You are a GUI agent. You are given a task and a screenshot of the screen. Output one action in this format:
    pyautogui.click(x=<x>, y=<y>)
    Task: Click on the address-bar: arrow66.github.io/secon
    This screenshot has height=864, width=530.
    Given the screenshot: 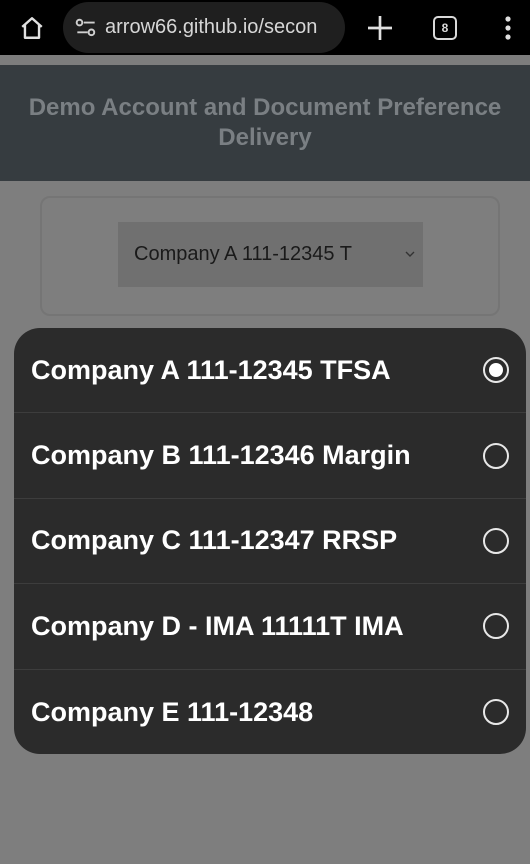 What is the action you would take?
    pyautogui.click(x=204, y=27)
    